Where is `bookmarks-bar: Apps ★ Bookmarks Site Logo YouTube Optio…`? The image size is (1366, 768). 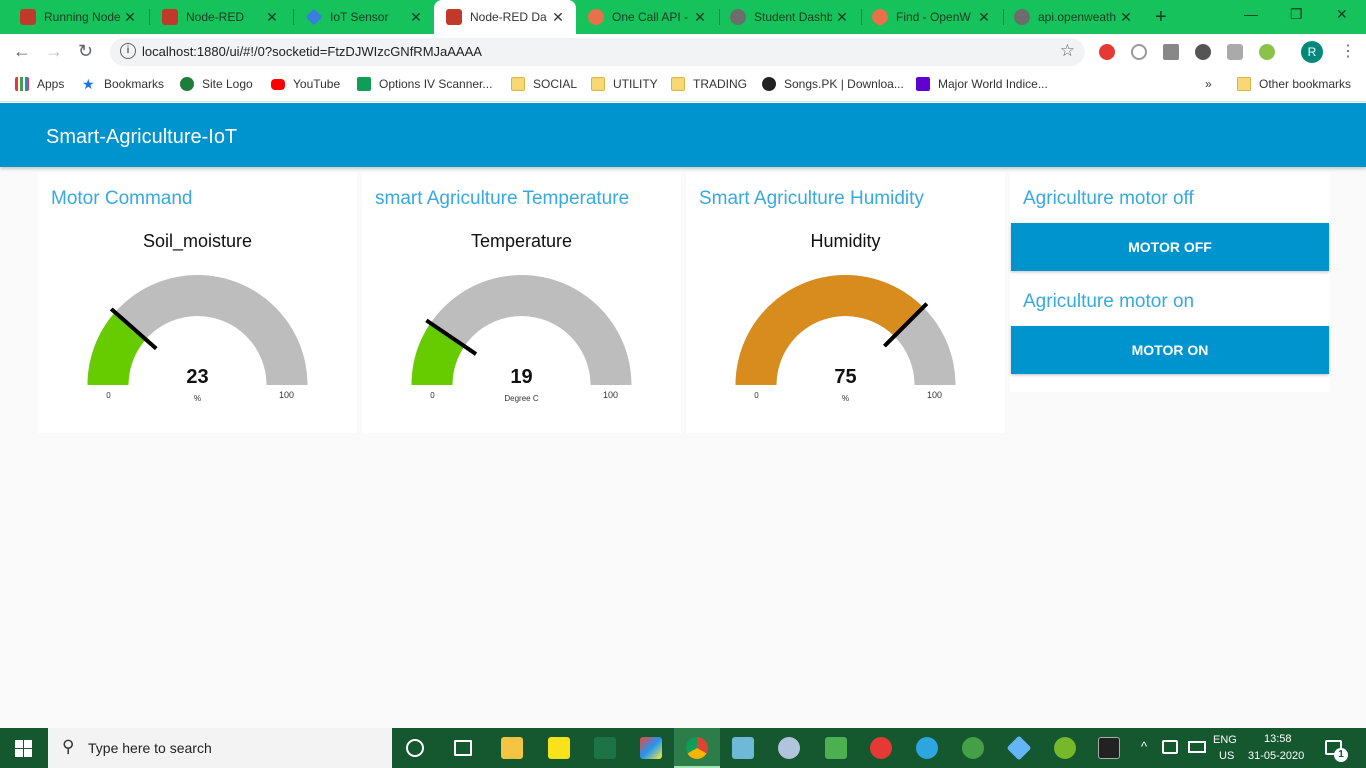 bookmarks-bar: Apps ★ Bookmarks Site Logo YouTube Optio… is located at coordinates (683, 86).